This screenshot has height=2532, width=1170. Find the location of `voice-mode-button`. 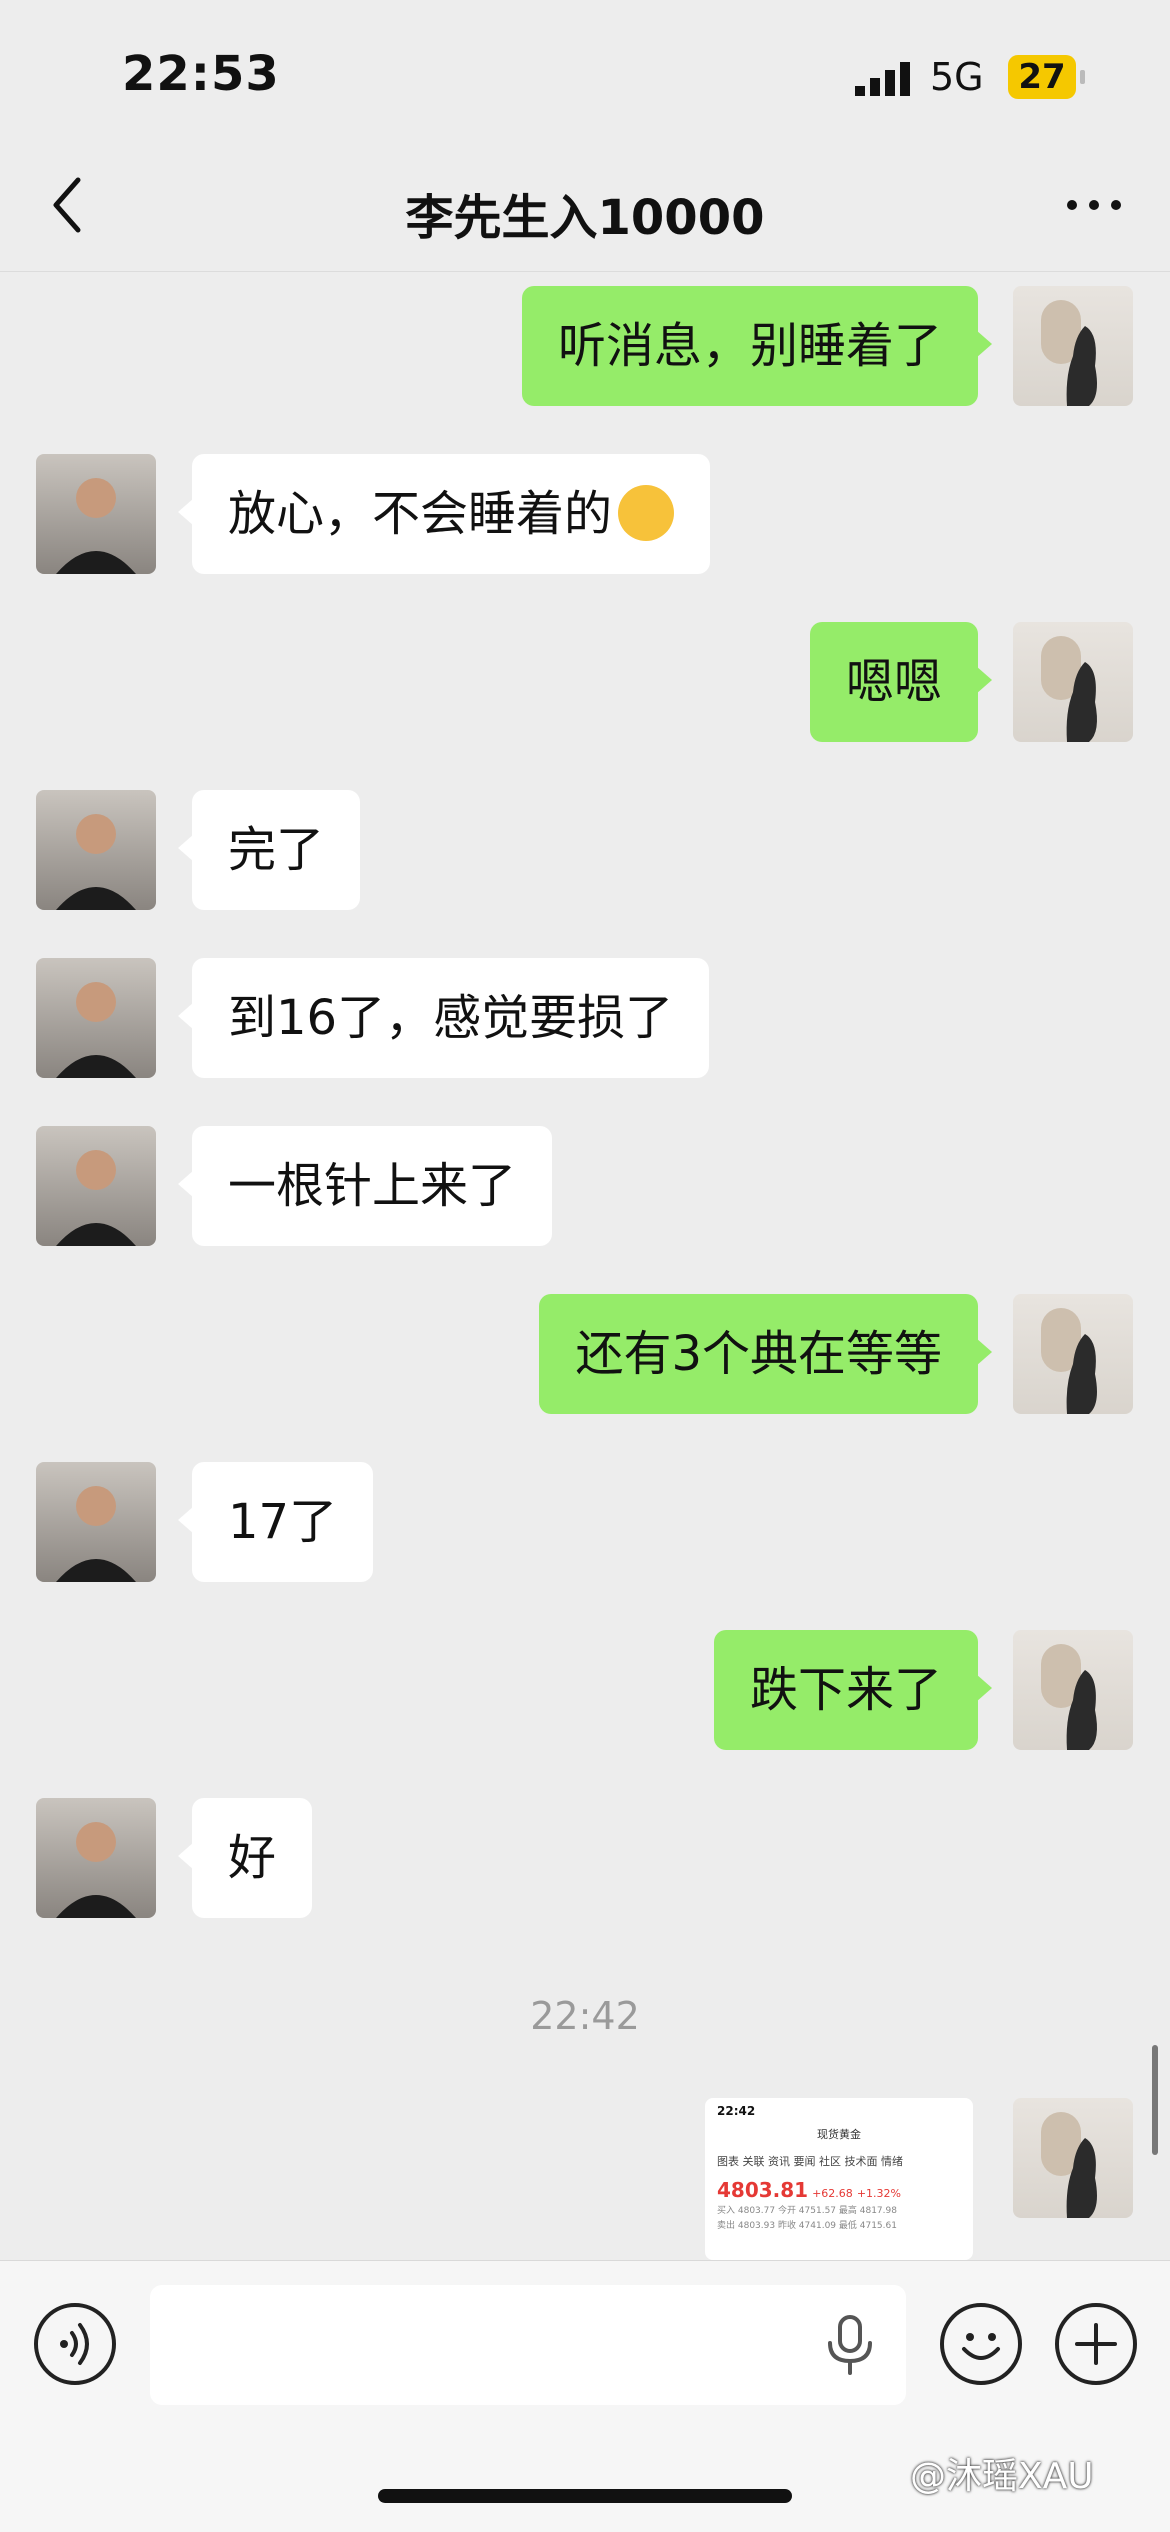

voice-mode-button is located at coordinates (75, 2344).